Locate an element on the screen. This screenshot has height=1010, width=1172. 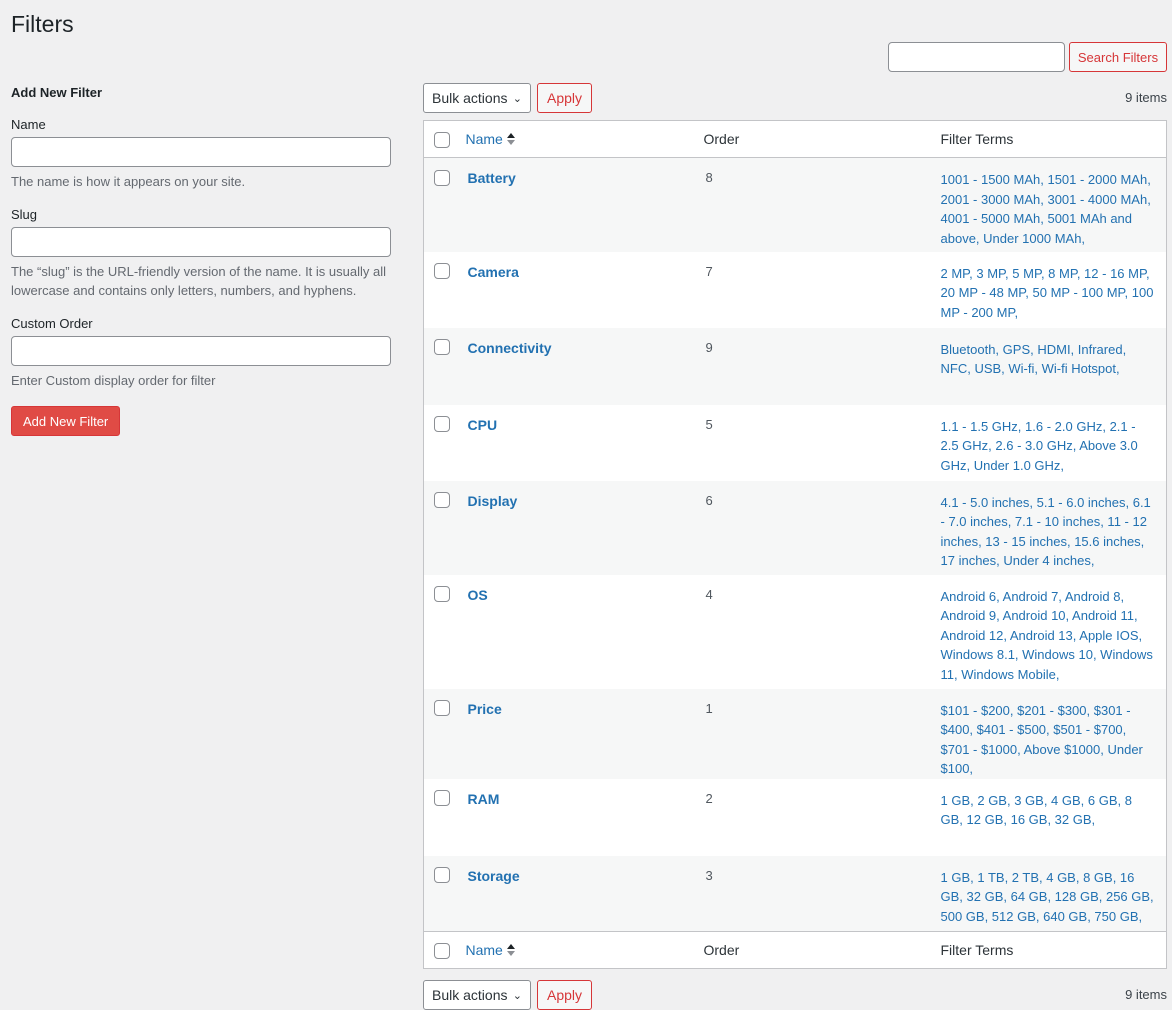
row-name-link: Price is located at coordinates (585, 709).